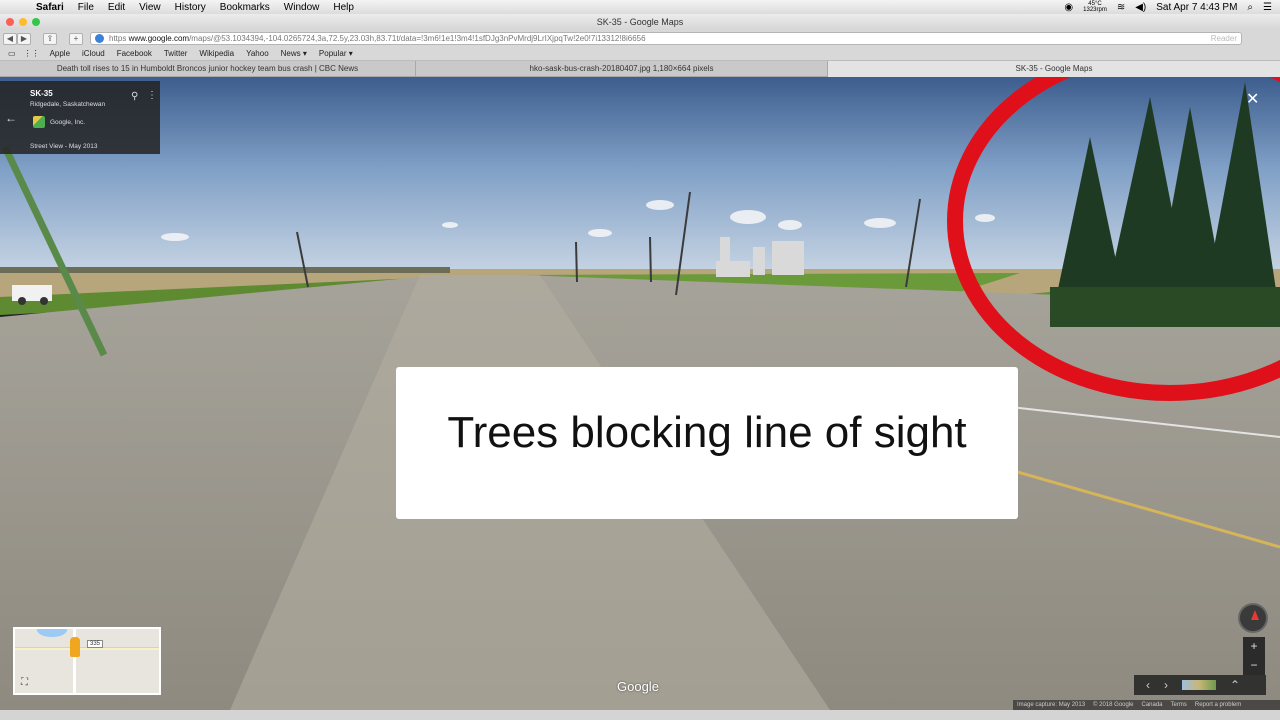 The width and height of the screenshot is (1280, 720). What do you see at coordinates (245, 7) in the screenshot?
I see `menu-bookmarks: Bookmarks` at bounding box center [245, 7].